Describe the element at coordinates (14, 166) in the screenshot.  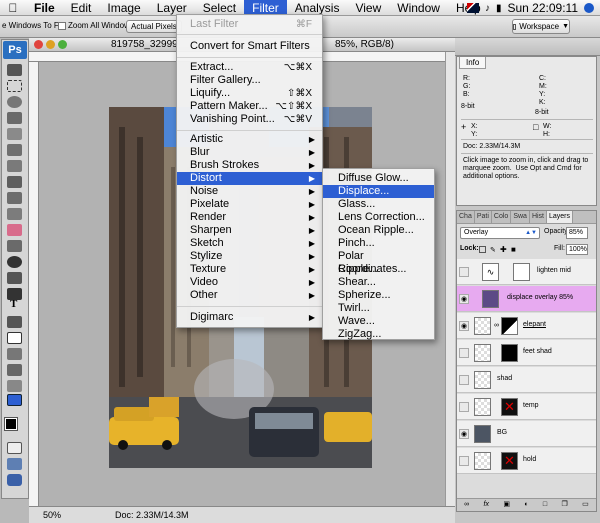
I see `healing-brush-tool-icon` at that location.